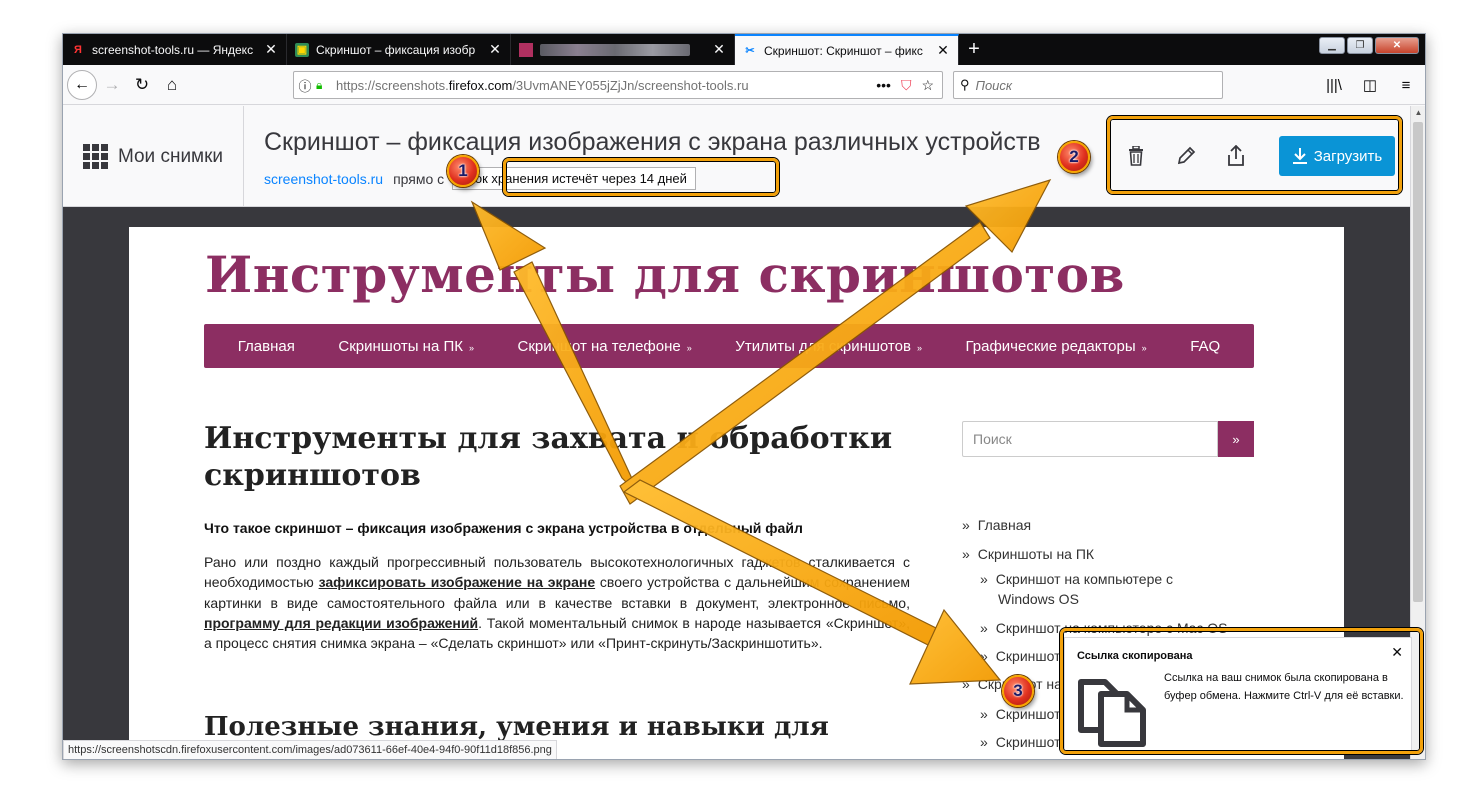 This screenshot has height=792, width=1459. I want to click on step-badge-2: 2, so click(1074, 157).